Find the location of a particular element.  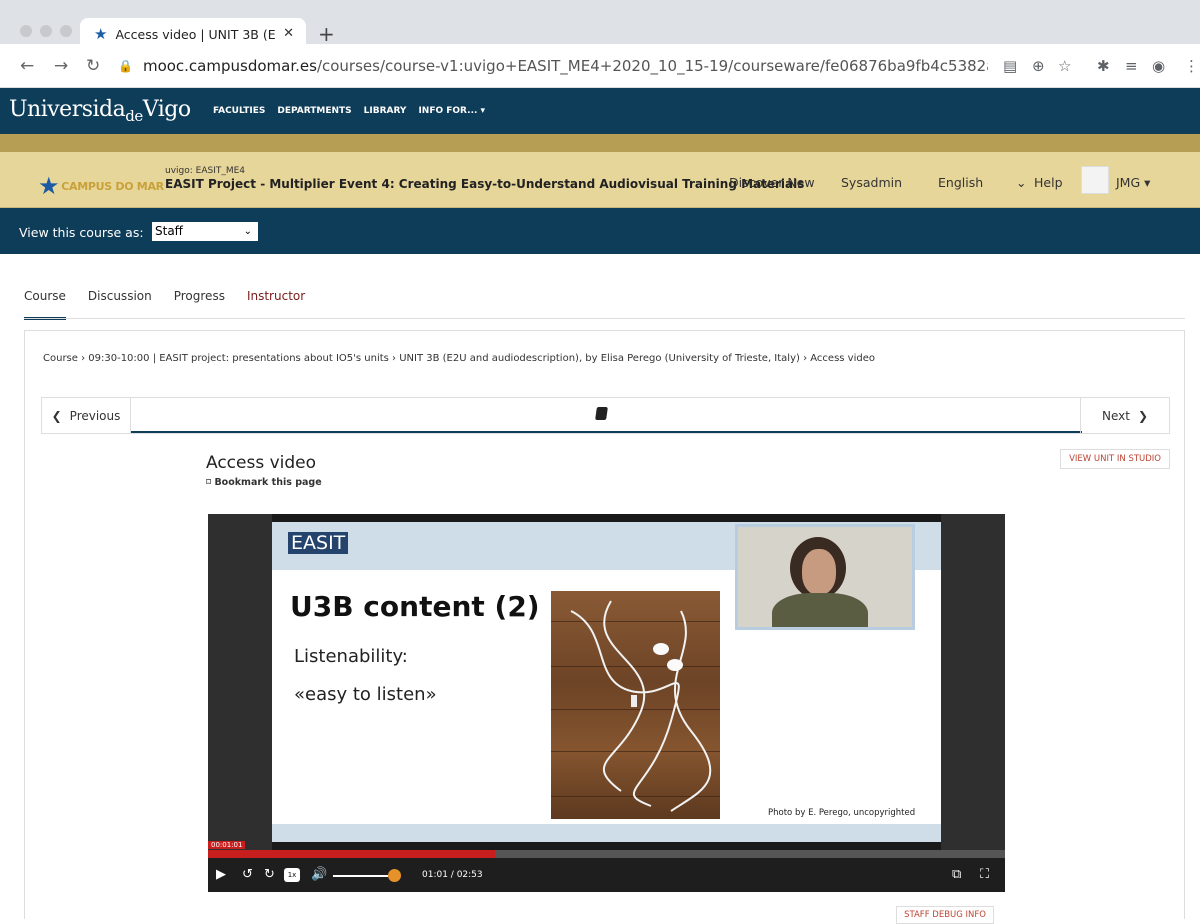

campus-logo: ★ CAMPUS DO MAR is located at coordinates (101, 186).